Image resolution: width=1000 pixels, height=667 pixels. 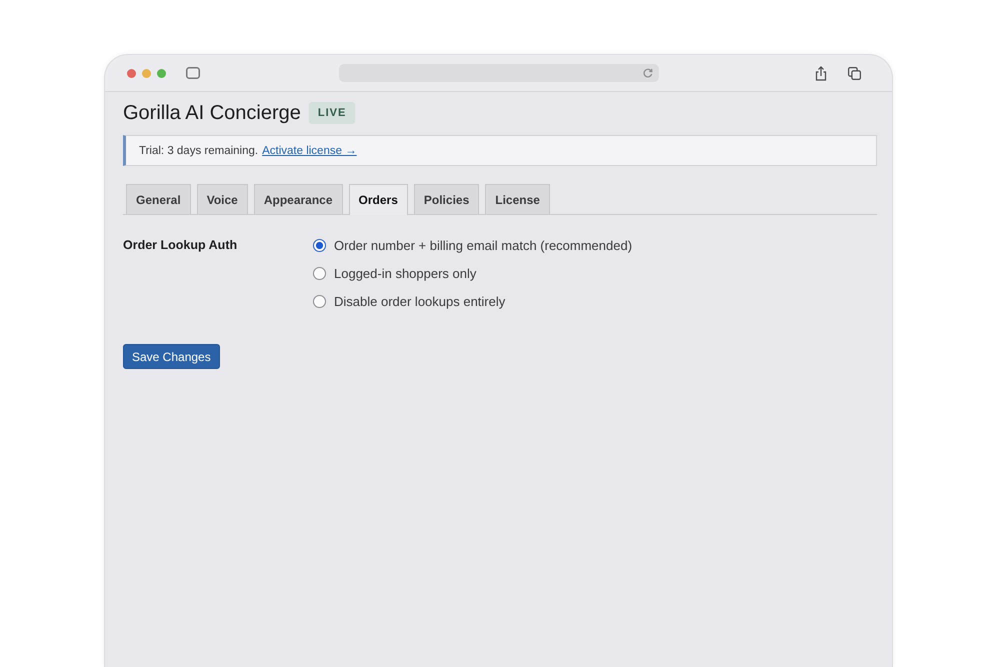 I want to click on reload-icon, so click(x=647, y=73).